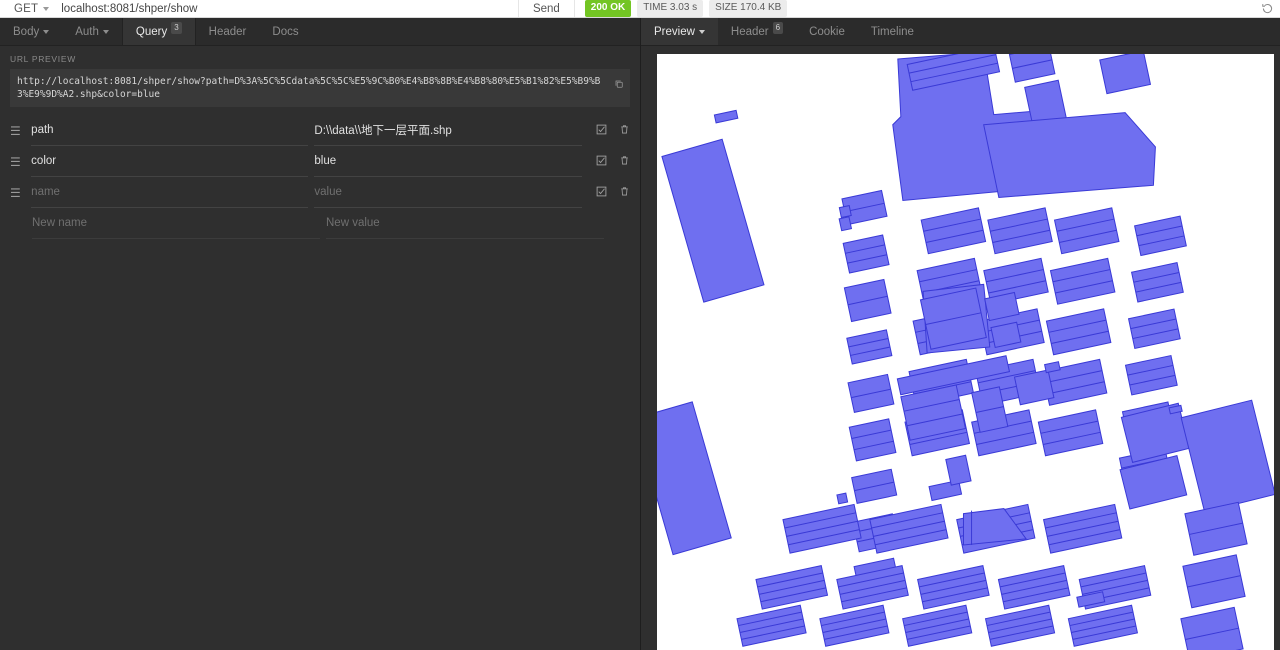  I want to click on tab-query: Query 3, so click(158, 31).